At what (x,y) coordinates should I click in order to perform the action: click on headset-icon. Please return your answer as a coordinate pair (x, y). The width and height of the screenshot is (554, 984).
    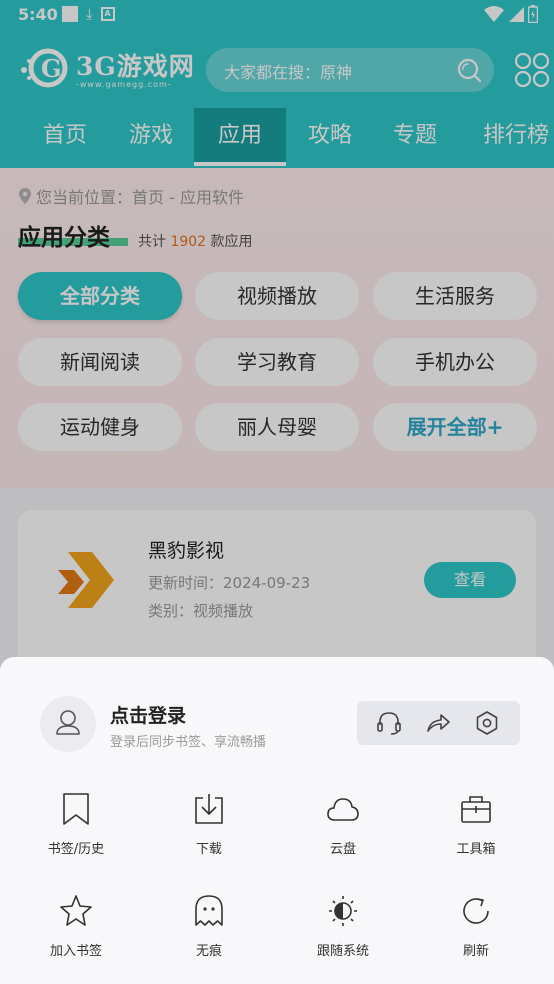
    Looking at the image, I should click on (389, 723).